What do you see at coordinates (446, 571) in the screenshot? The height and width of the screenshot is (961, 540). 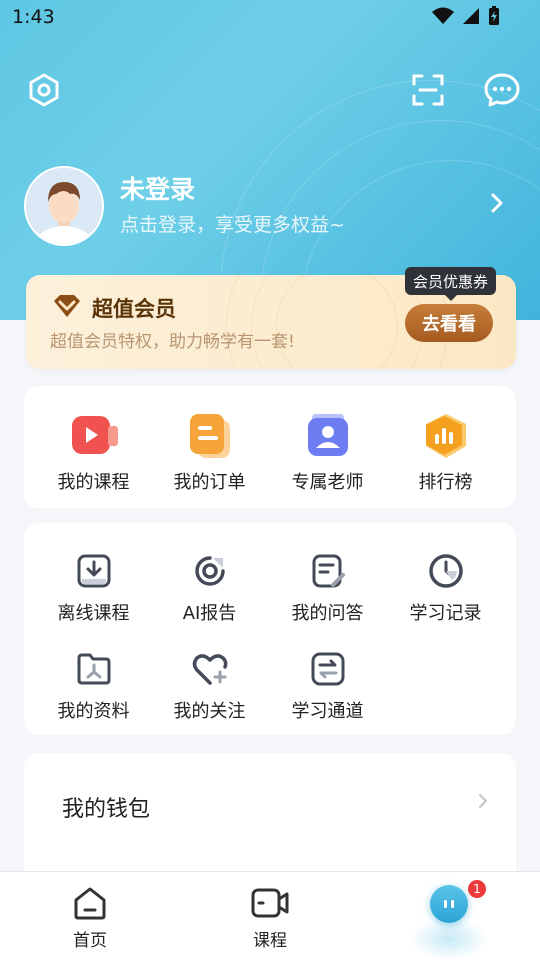 I see `clock-icon` at bounding box center [446, 571].